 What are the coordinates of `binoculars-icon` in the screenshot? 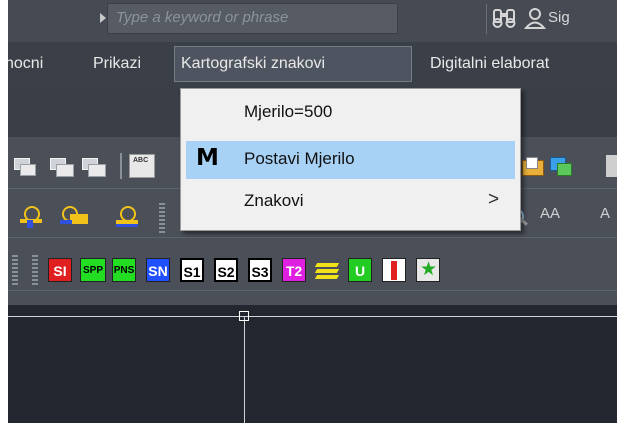 It's located at (504, 18).